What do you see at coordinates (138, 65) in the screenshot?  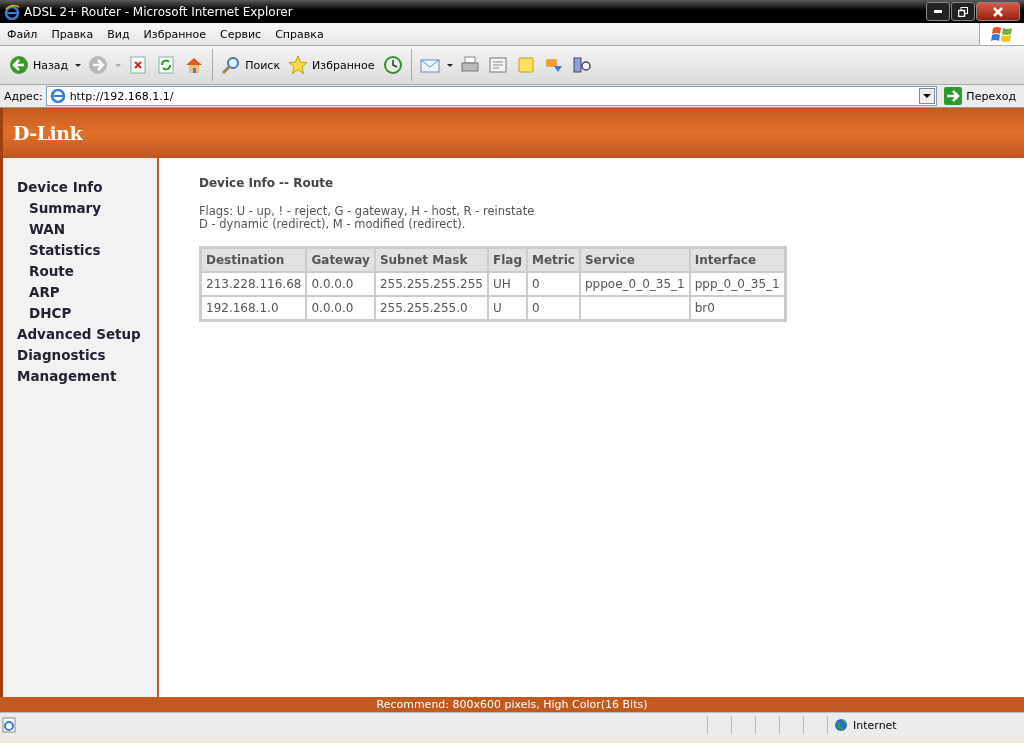 I see `stop-icon` at bounding box center [138, 65].